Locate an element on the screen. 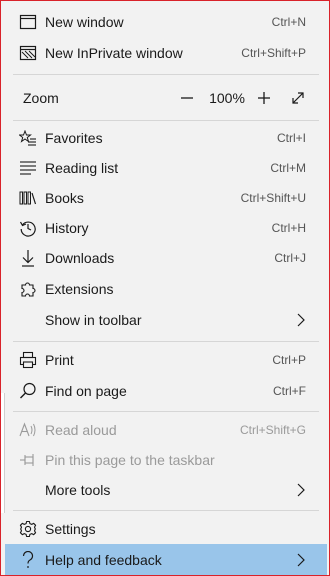 This screenshot has height=576, width=330. menu-item-label: History is located at coordinates (67, 228).